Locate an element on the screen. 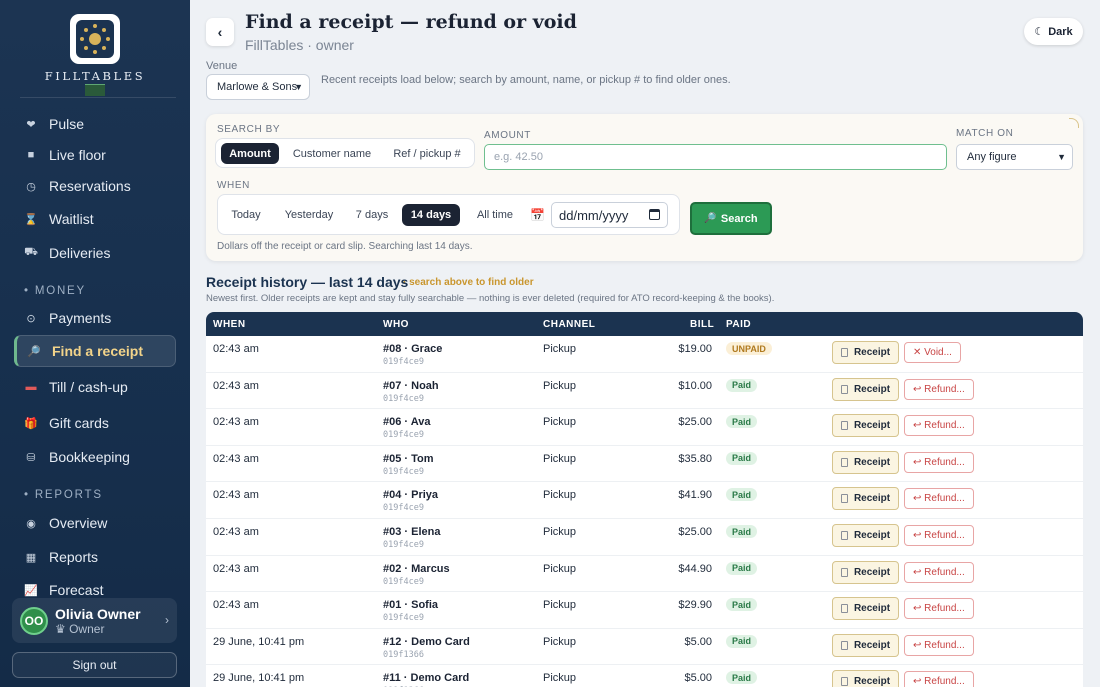 Image resolution: width=1100 pixels, height=687 pixels. sidebar-item-pulse: ❤ Pulse is located at coordinates (95, 124).